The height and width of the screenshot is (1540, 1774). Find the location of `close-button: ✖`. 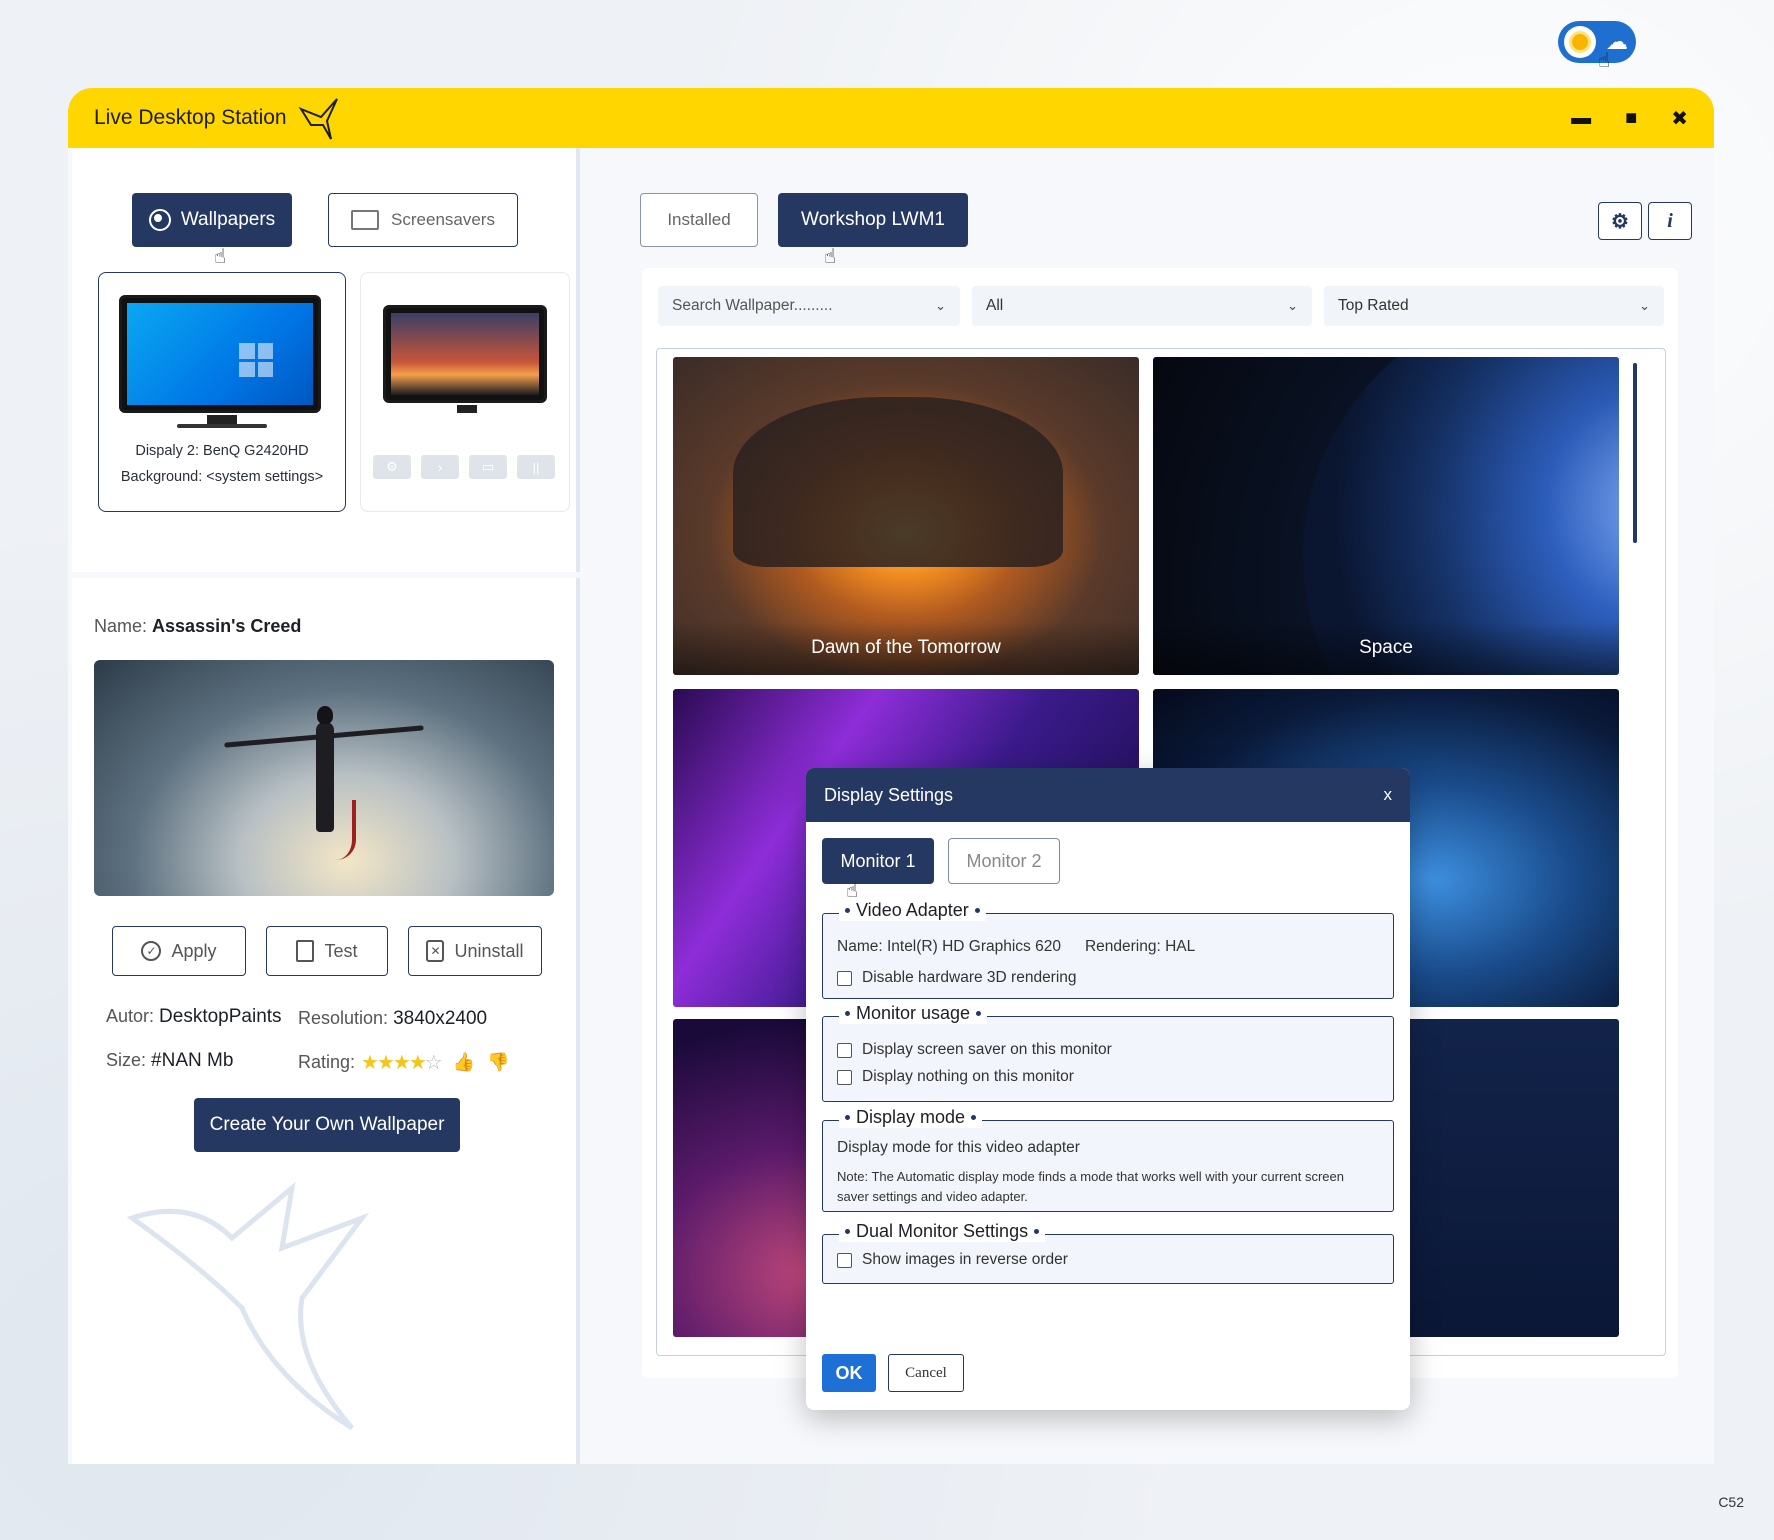

close-button: ✖ is located at coordinates (1679, 118).